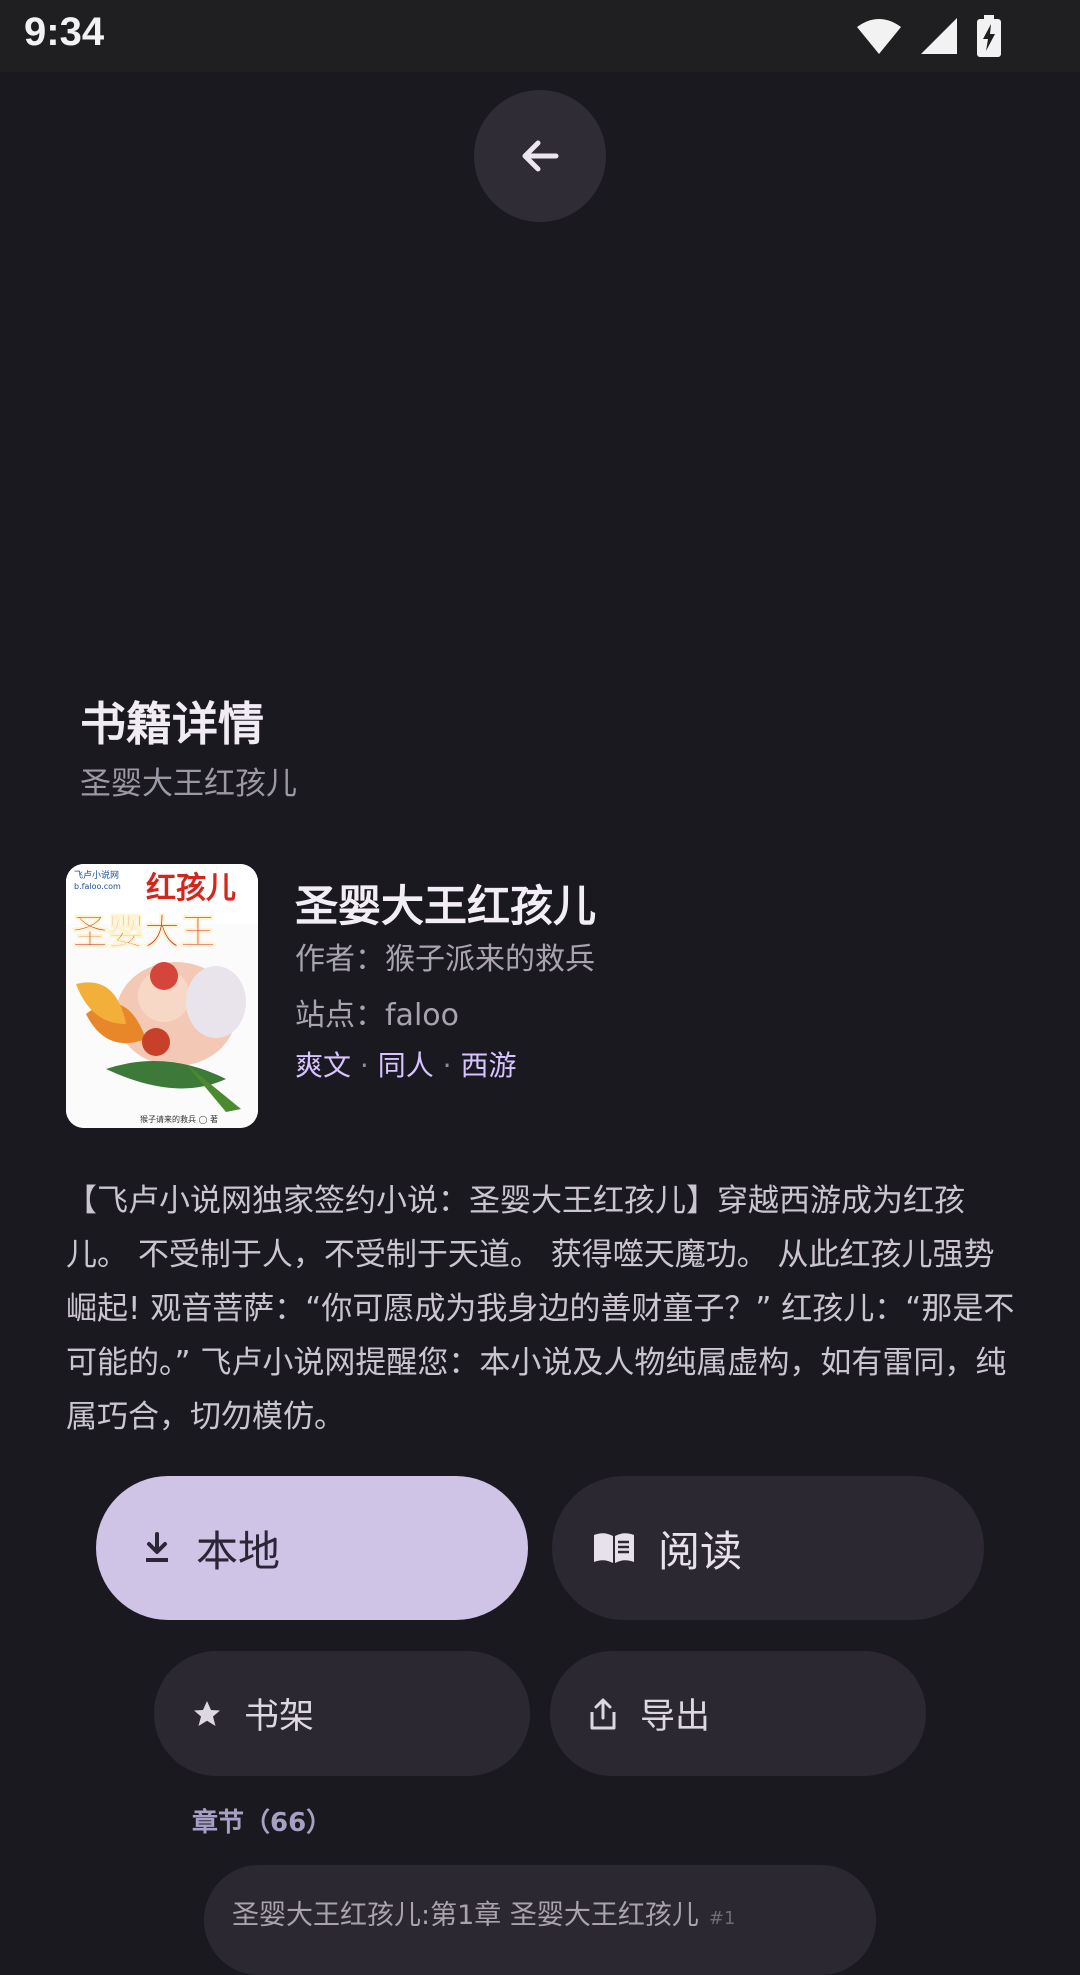 This screenshot has height=1975, width=1080. I want to click on cover-author-line: 猴子请来的救兵 ◯ 著, so click(179, 1119).